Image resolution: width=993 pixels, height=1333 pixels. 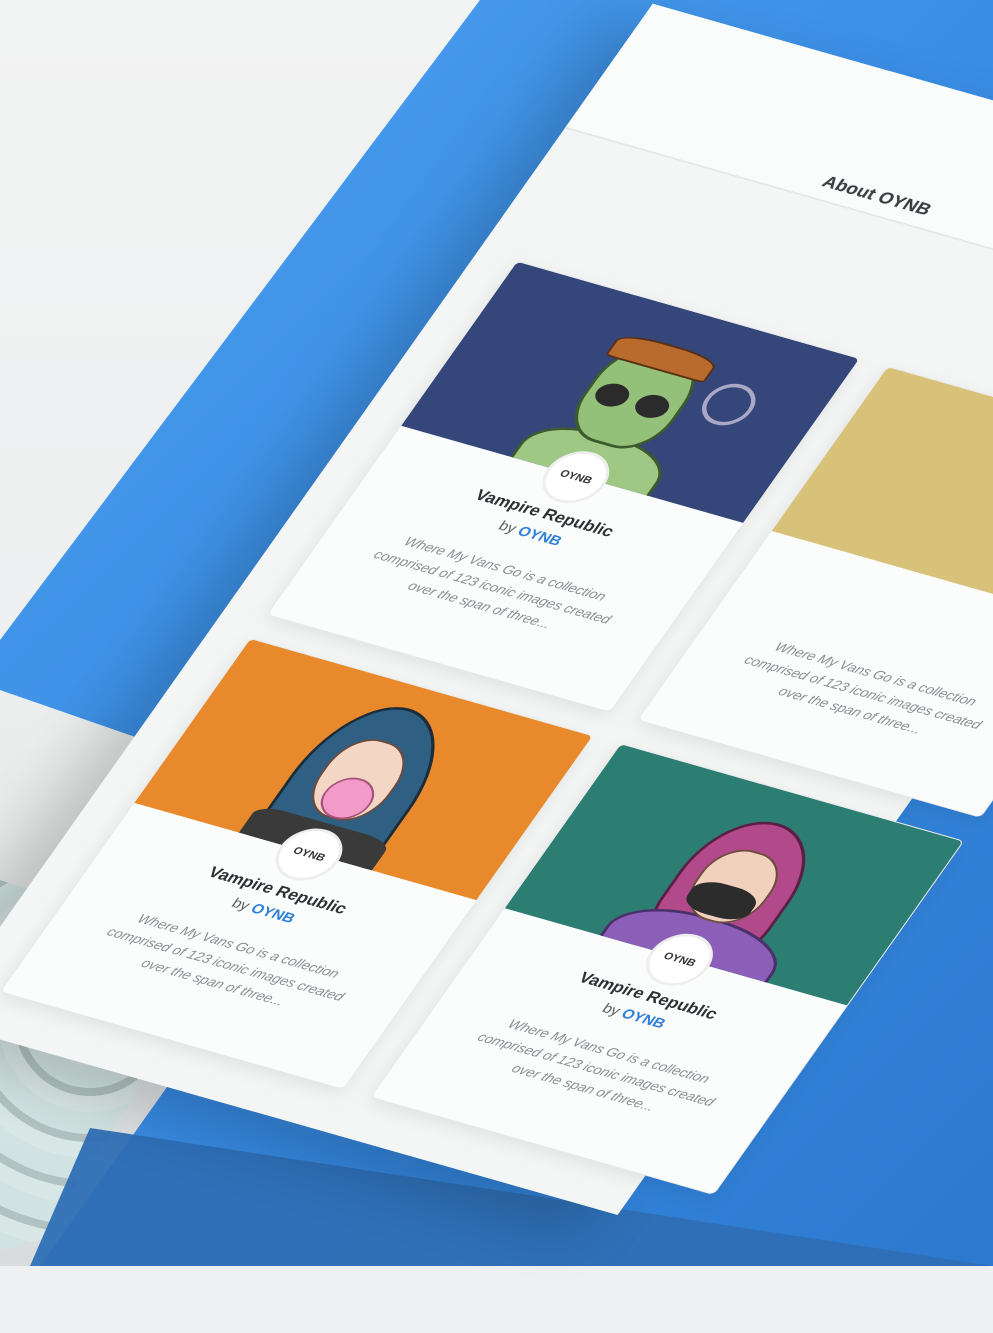 What do you see at coordinates (877, 195) in the screenshot?
I see `nav-about-link: About OYNB` at bounding box center [877, 195].